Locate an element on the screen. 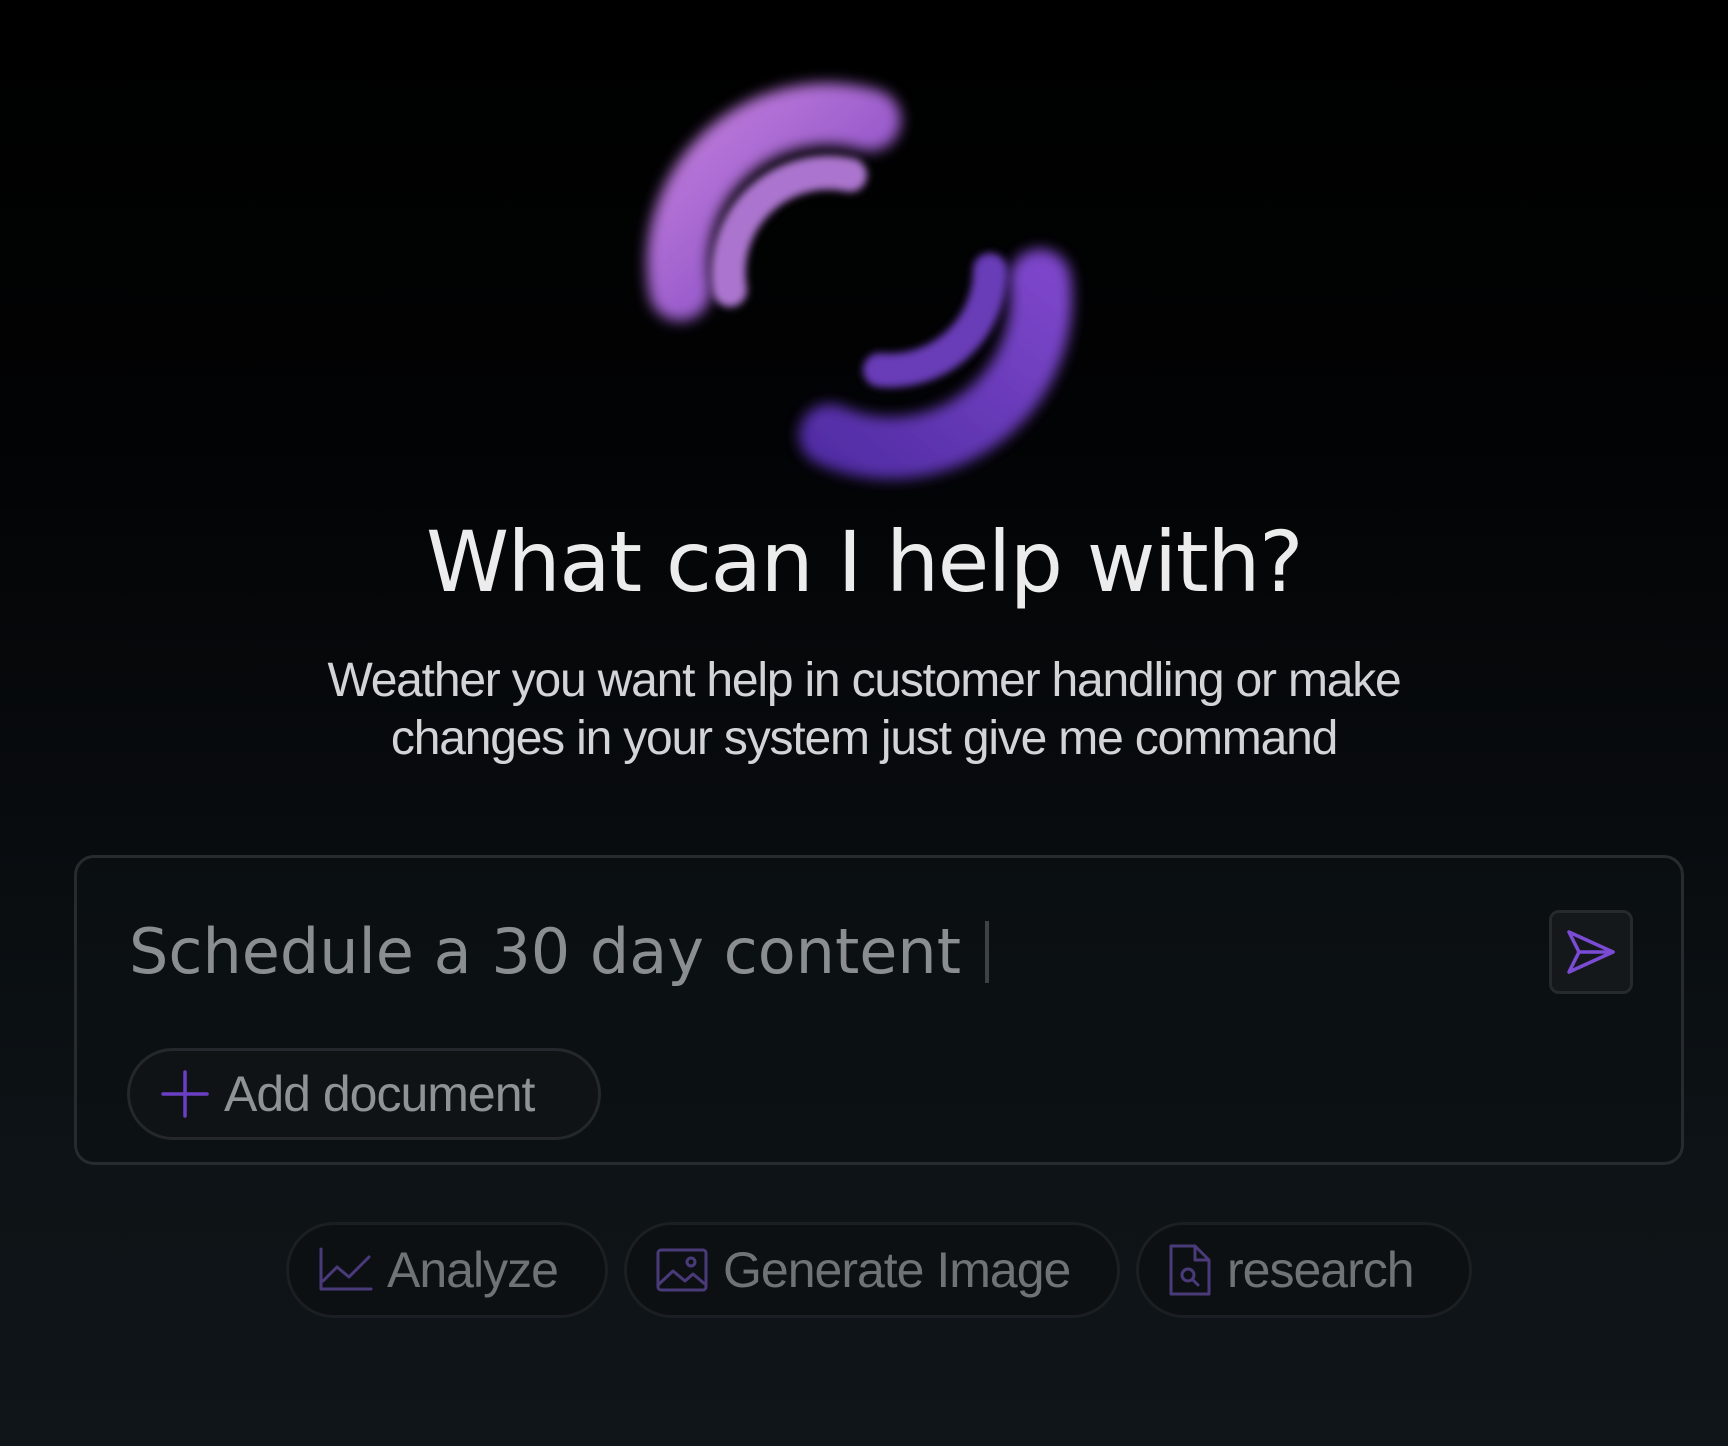 Image resolution: width=1728 pixels, height=1446 pixels. add-document-button: Add document is located at coordinates (364, 1094).